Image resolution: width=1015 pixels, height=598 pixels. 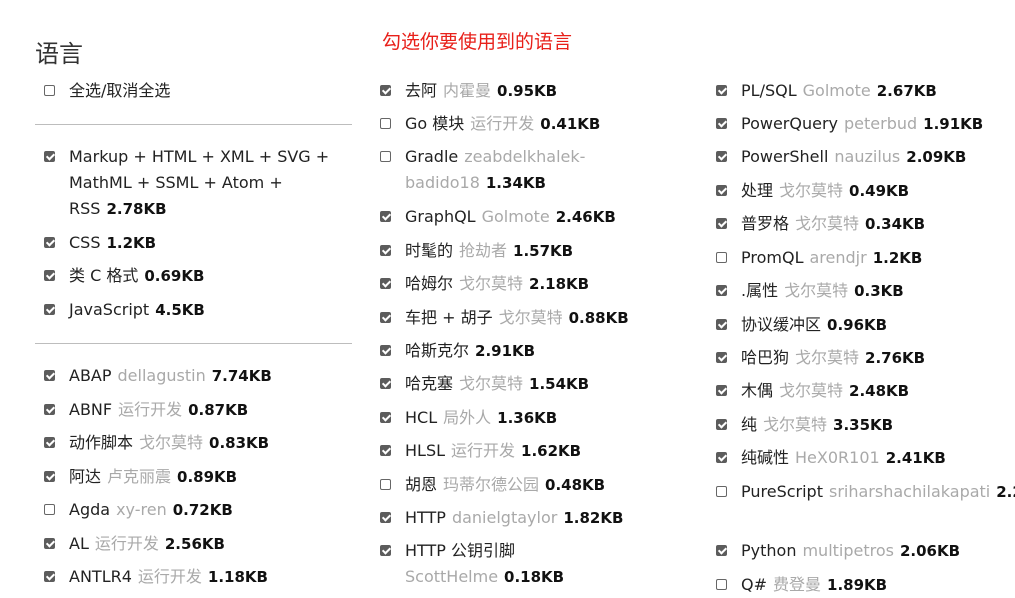 I want to click on language-option: 普罗格 戈尔莫特 0.34KB, so click(x=820, y=224).